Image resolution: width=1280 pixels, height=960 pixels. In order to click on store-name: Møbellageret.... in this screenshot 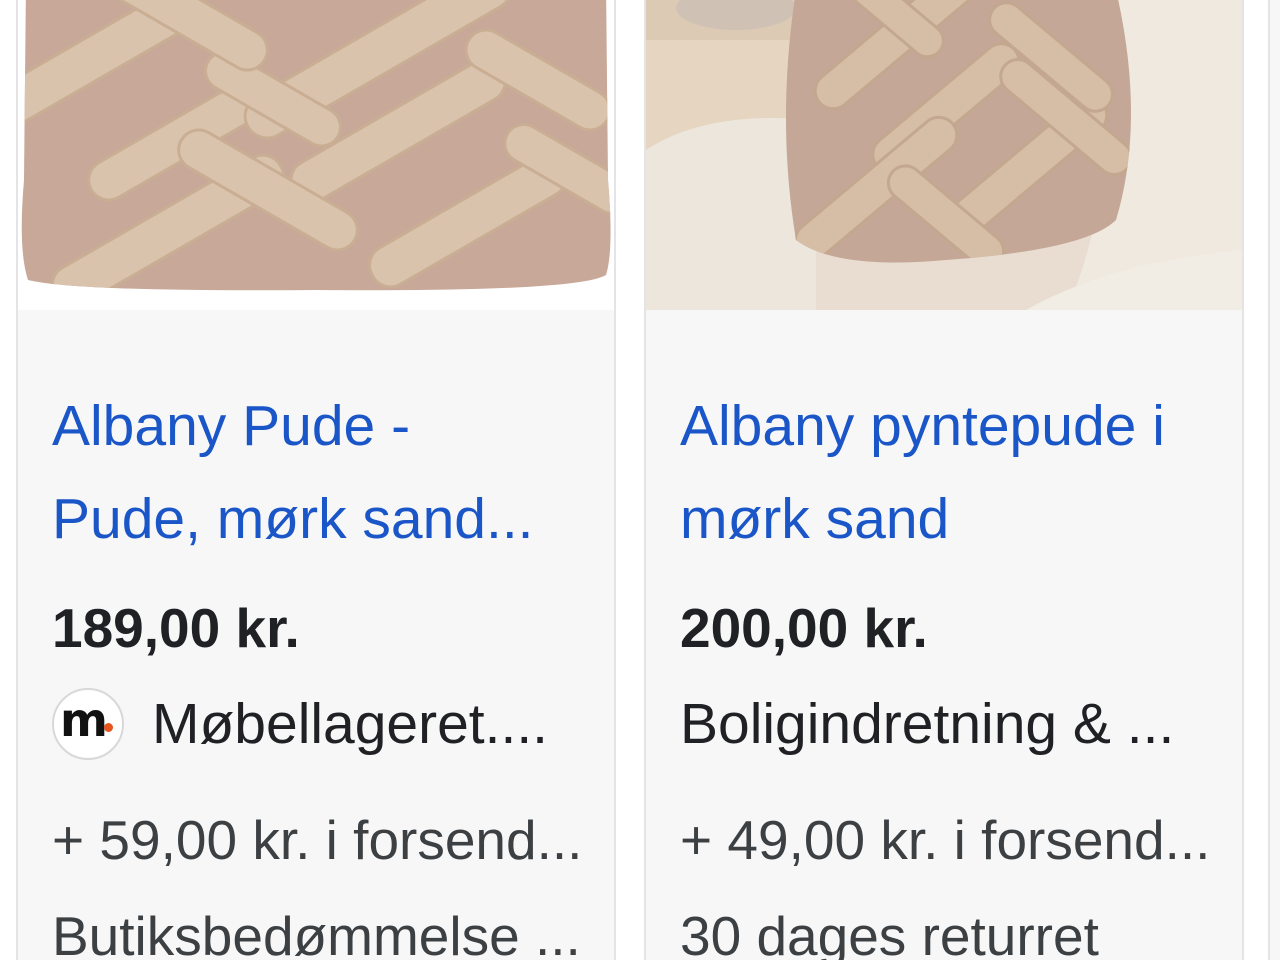, I will do `click(350, 724)`.